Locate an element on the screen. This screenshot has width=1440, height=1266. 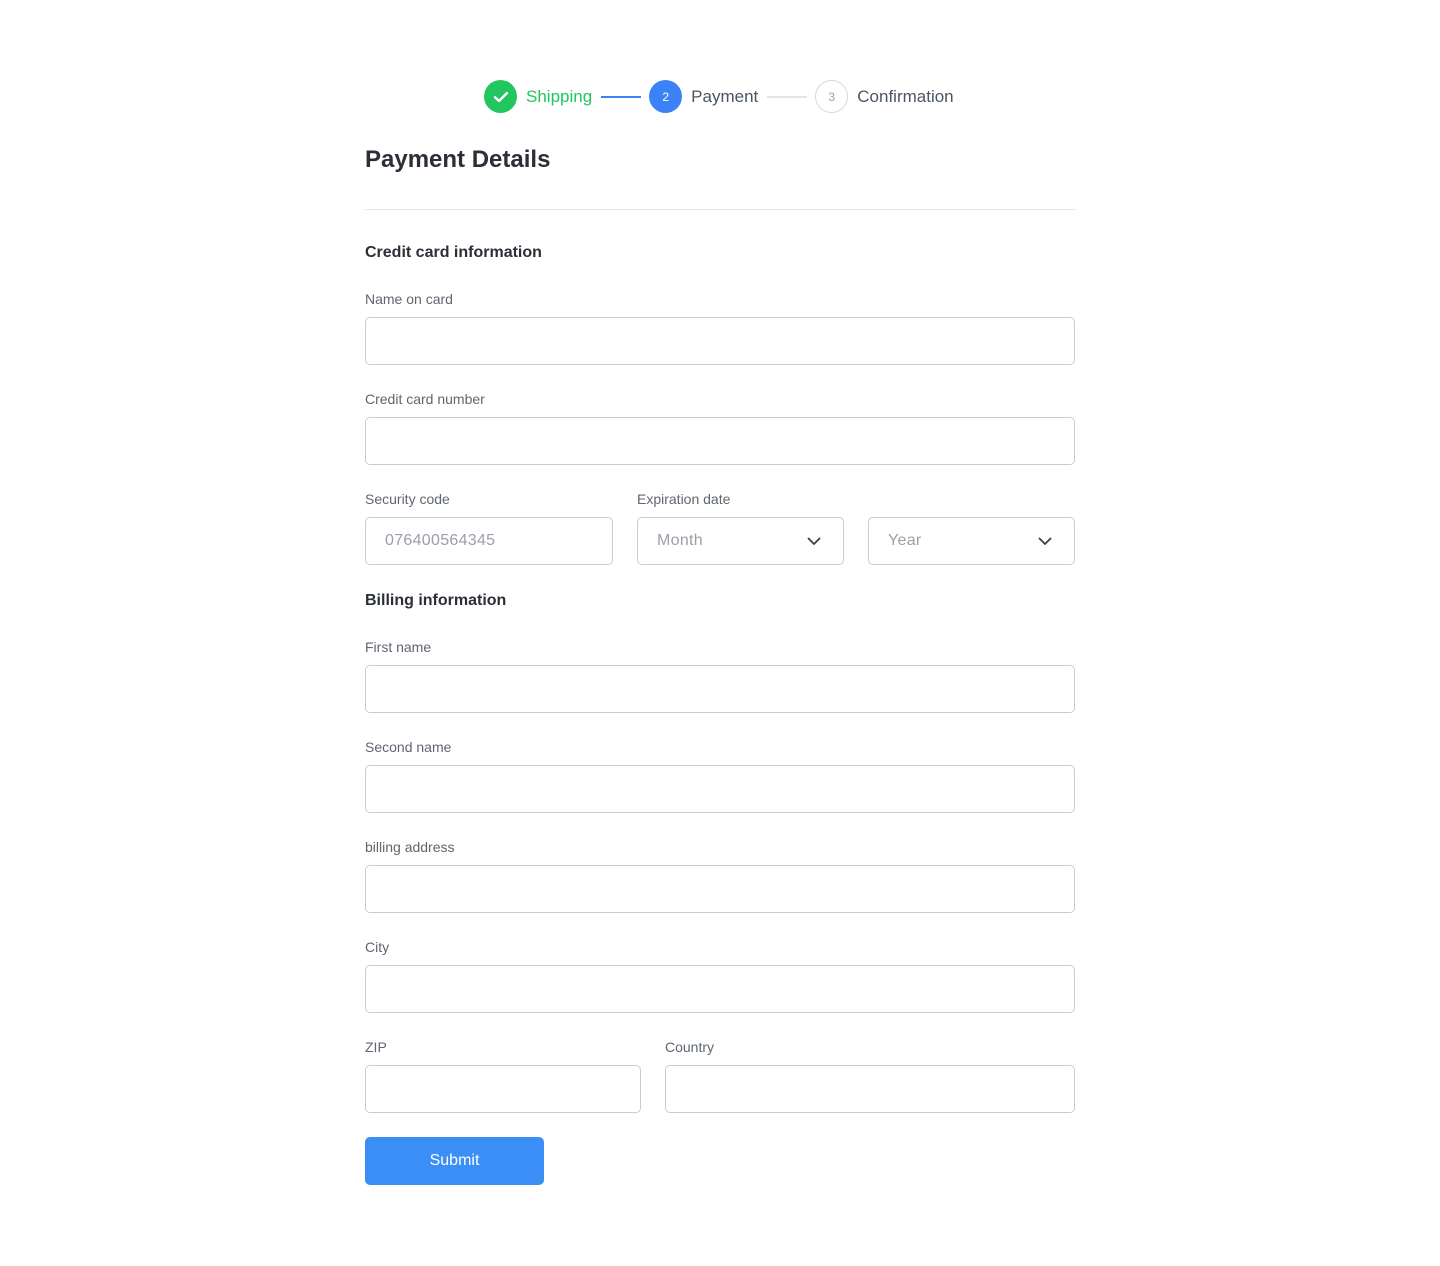
year-select-value: Year is located at coordinates (905, 540).